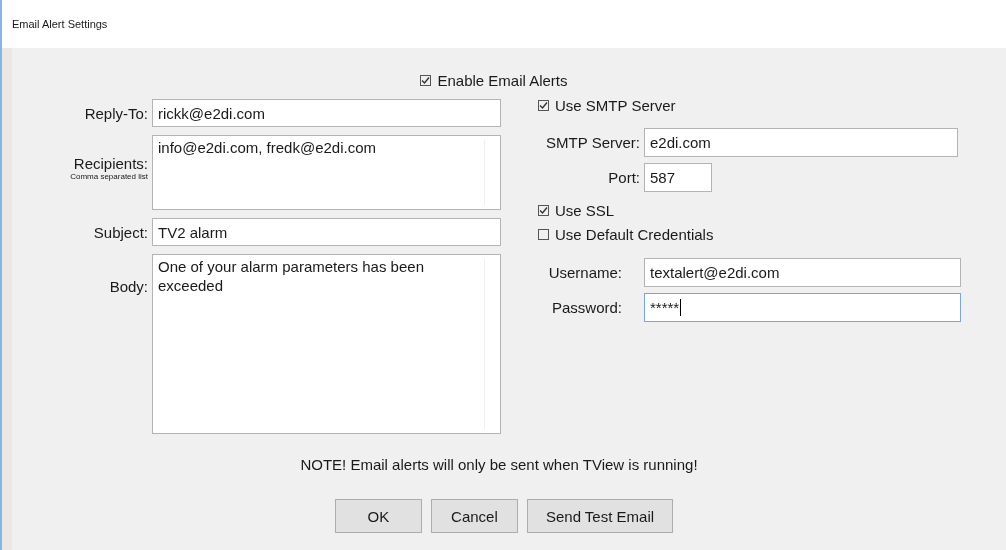 This screenshot has width=1006, height=550. What do you see at coordinates (585, 272) in the screenshot?
I see `field-label: Username:` at bounding box center [585, 272].